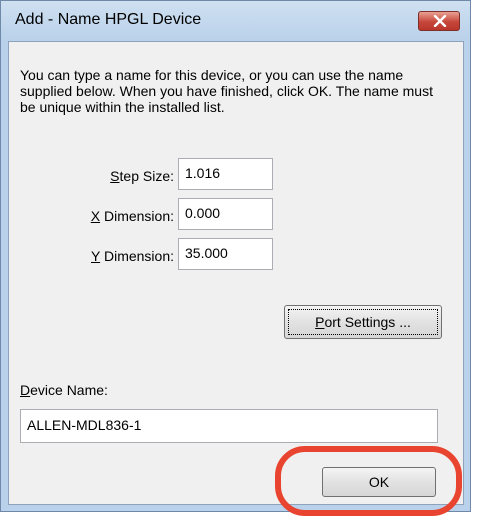 The height and width of the screenshot is (516, 478). I want to click on step-size-label: Step Size:, so click(142, 176).